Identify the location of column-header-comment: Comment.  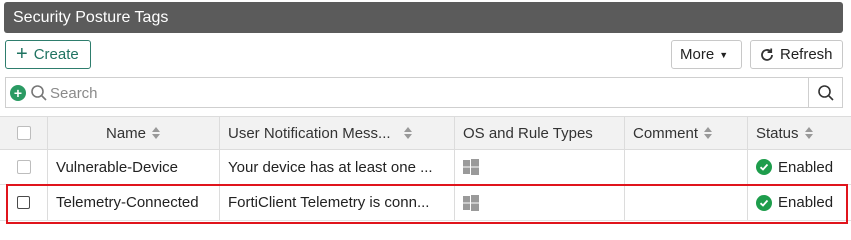
(686, 133).